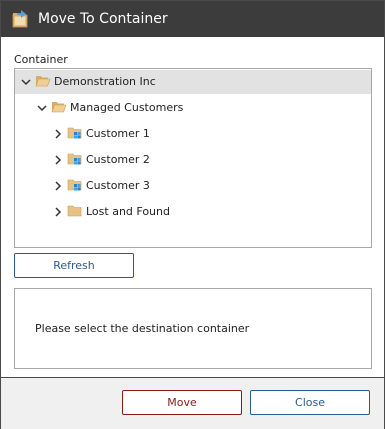 The image size is (385, 429). I want to click on title-bar: Move To Container, so click(192, 19).